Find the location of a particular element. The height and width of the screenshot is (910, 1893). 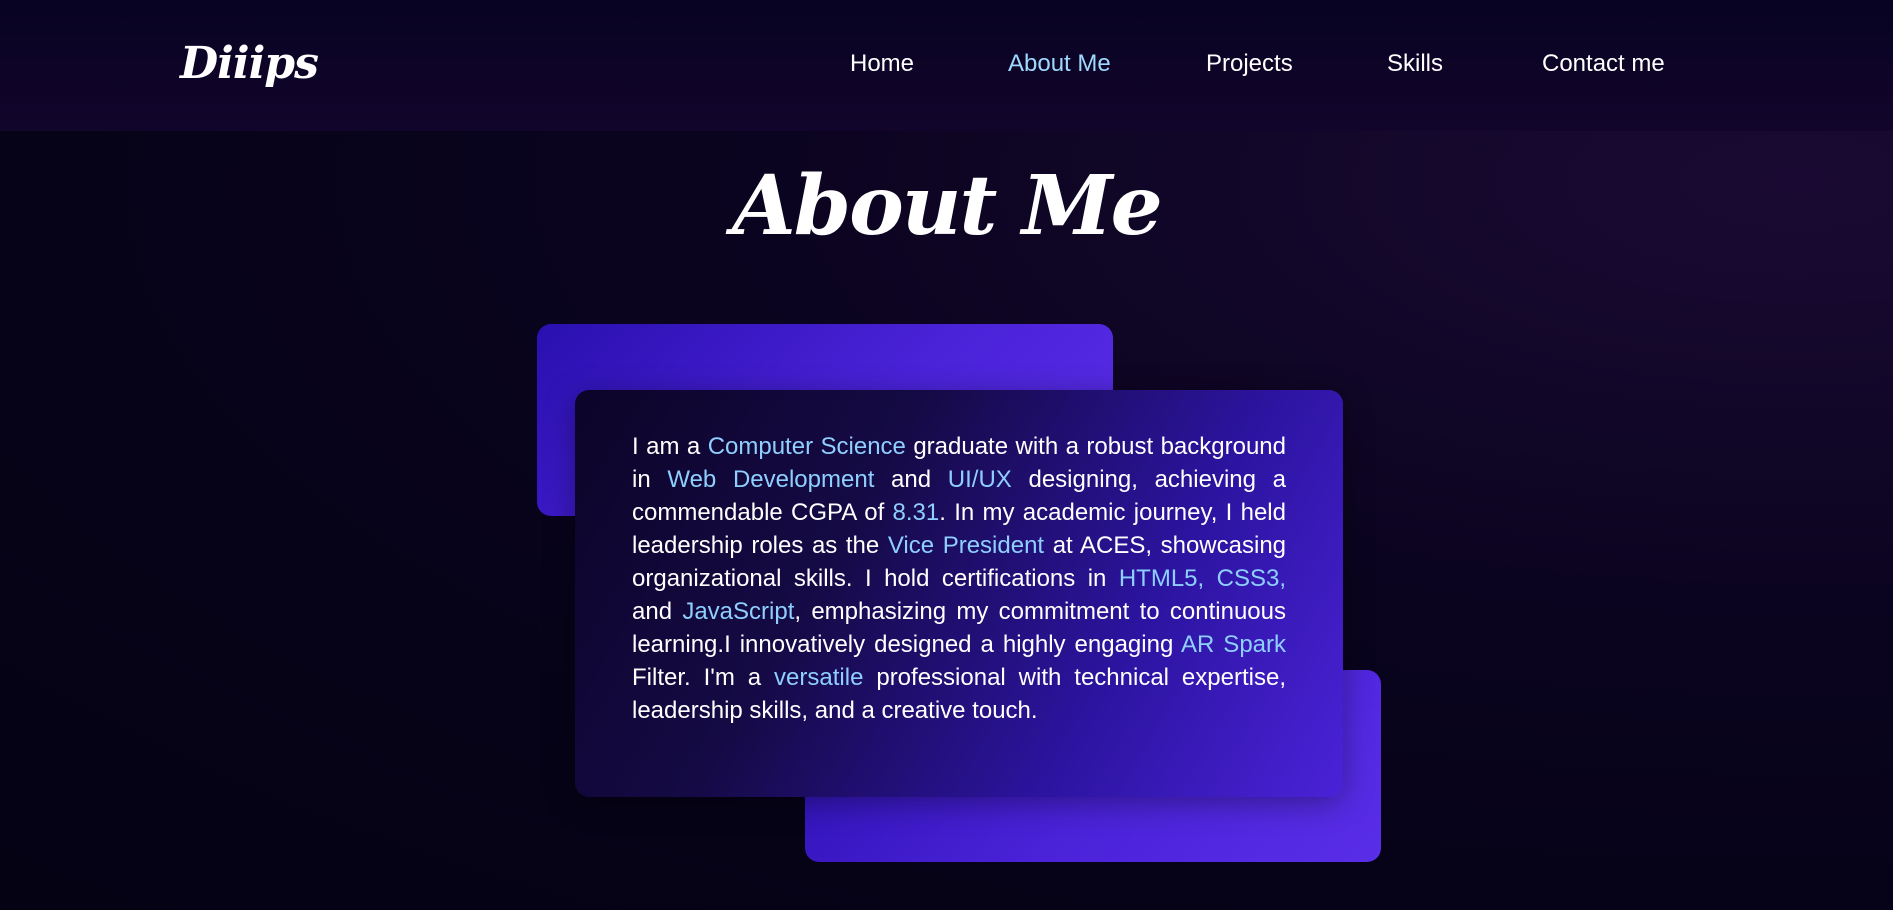

about-text-8: and is located at coordinates (657, 611).